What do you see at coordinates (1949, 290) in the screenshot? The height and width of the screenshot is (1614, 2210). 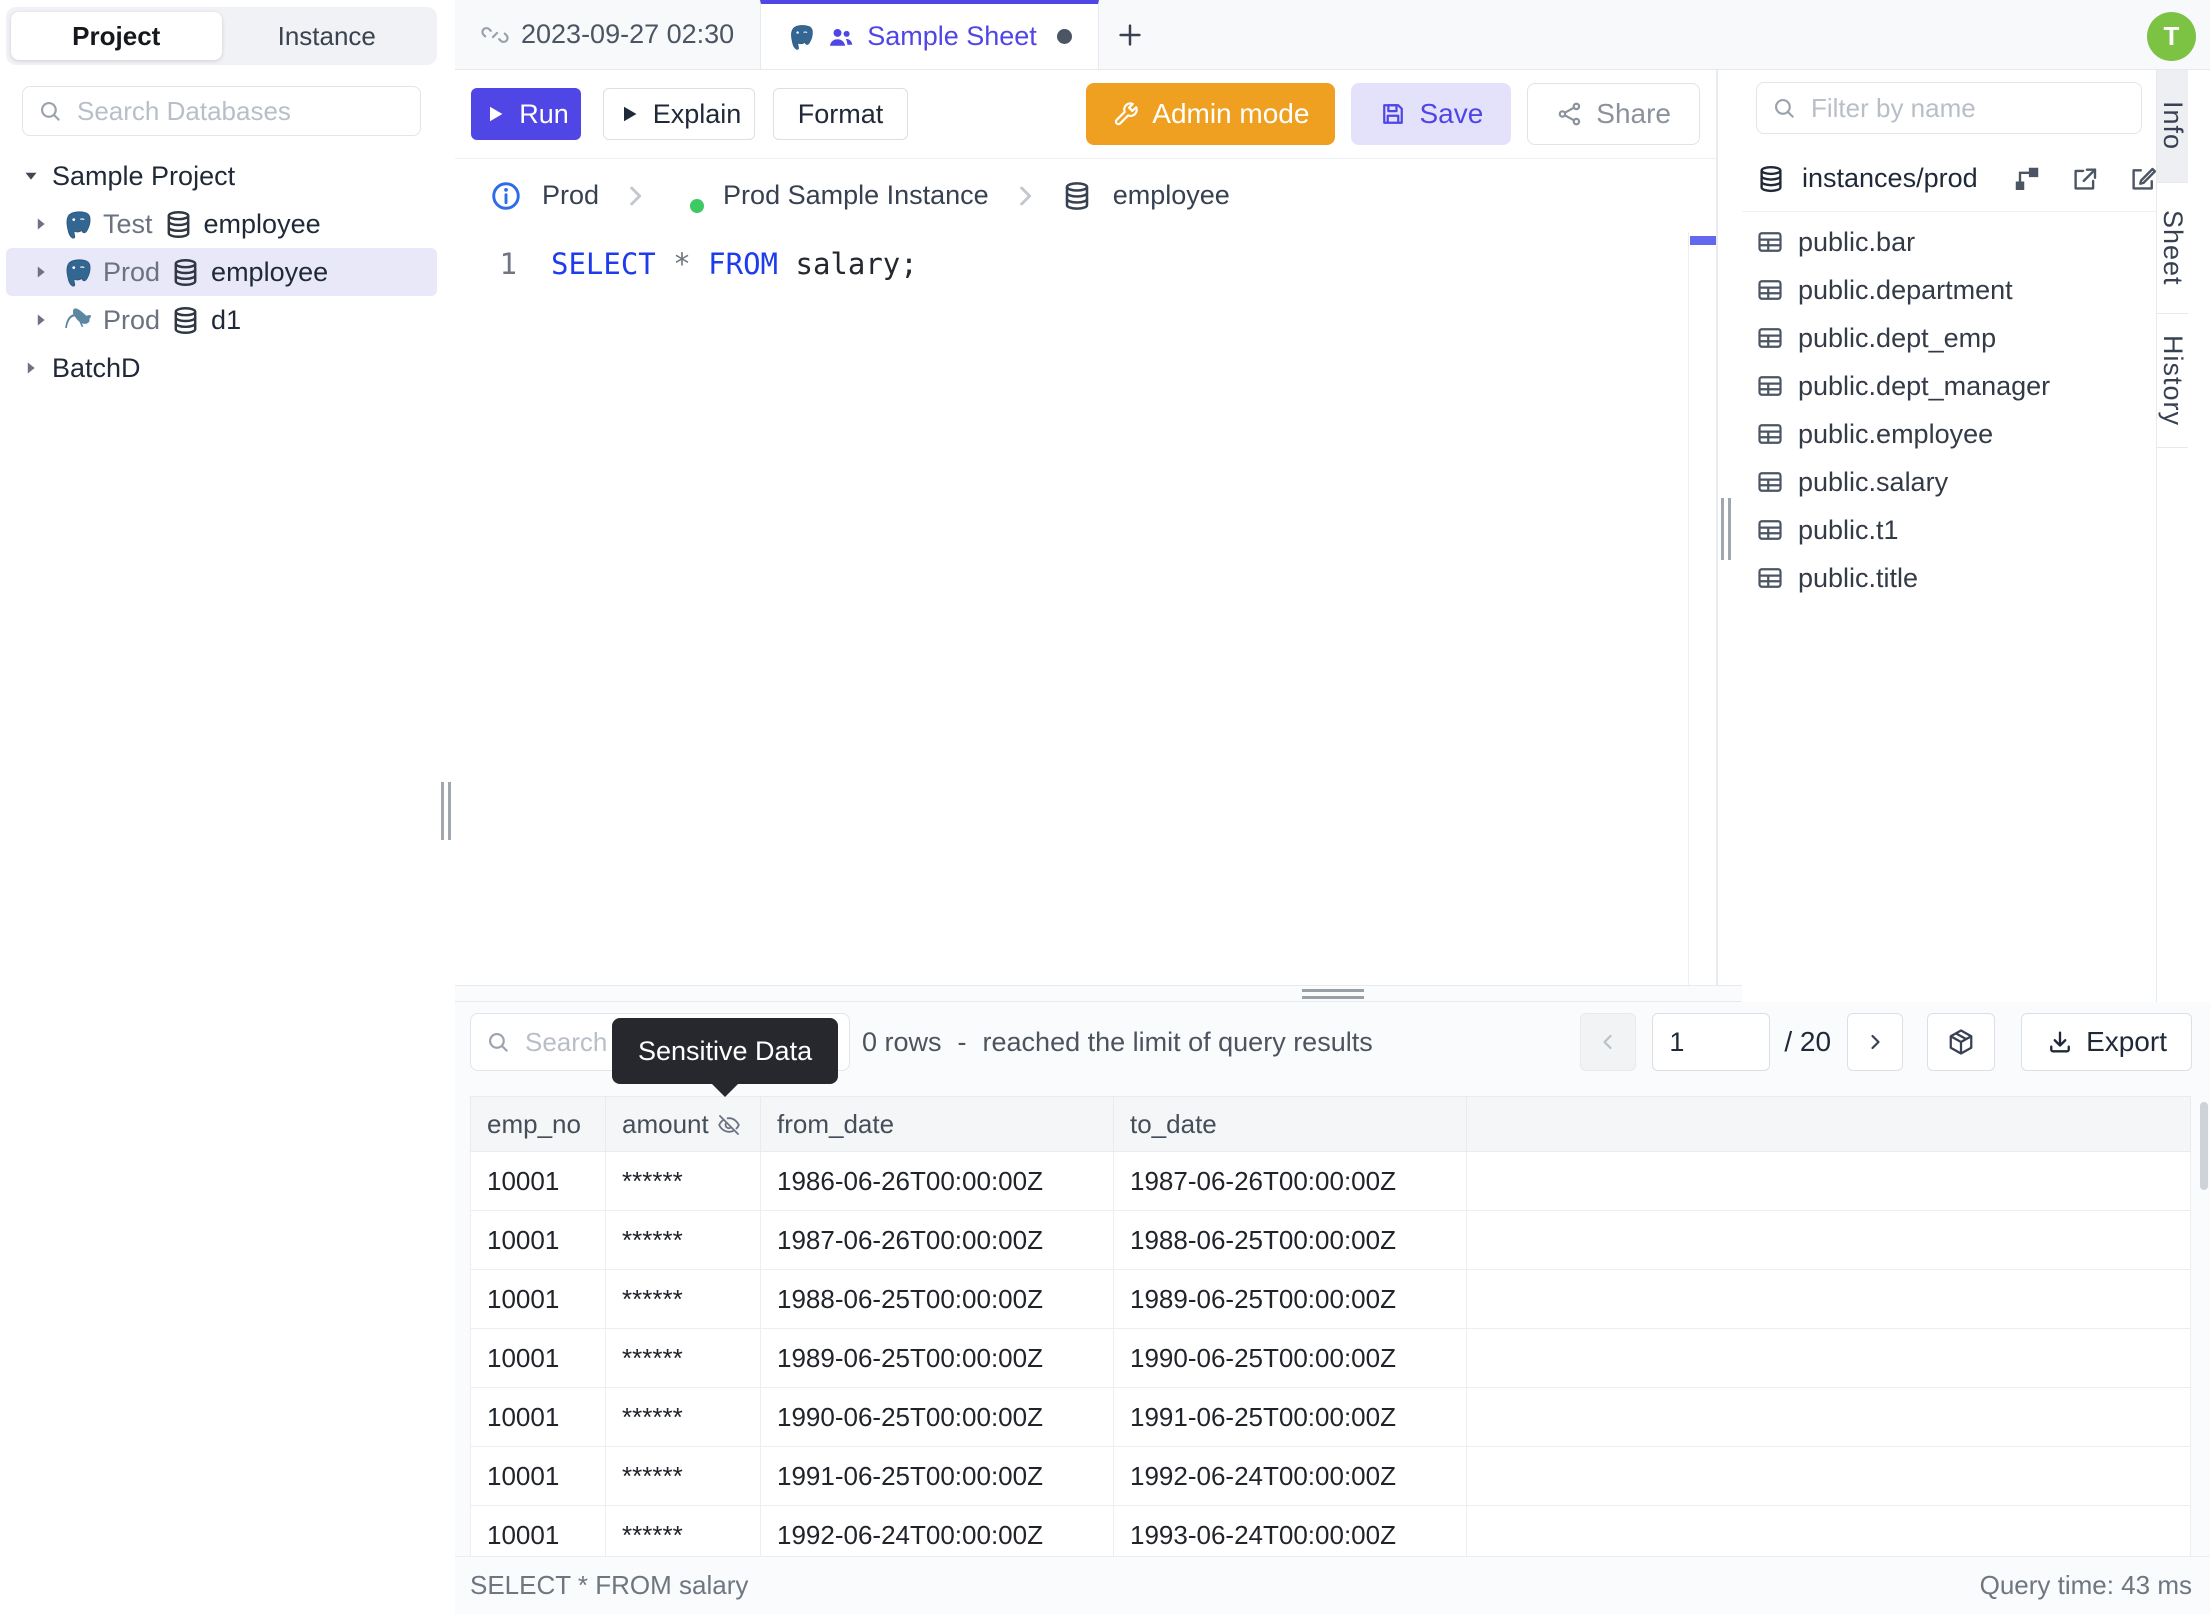 I see `table-list-item: public.department` at bounding box center [1949, 290].